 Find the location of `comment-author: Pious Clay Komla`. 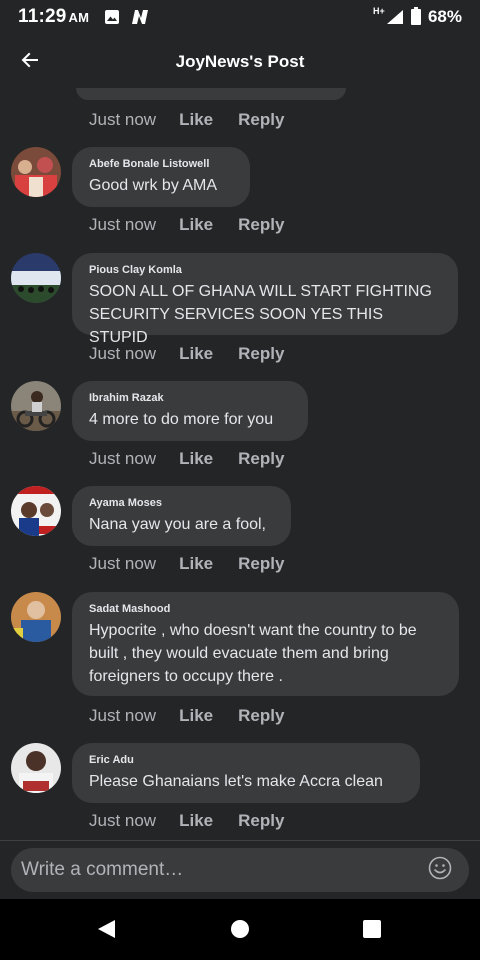

comment-author: Pious Clay Komla is located at coordinates (265, 270).